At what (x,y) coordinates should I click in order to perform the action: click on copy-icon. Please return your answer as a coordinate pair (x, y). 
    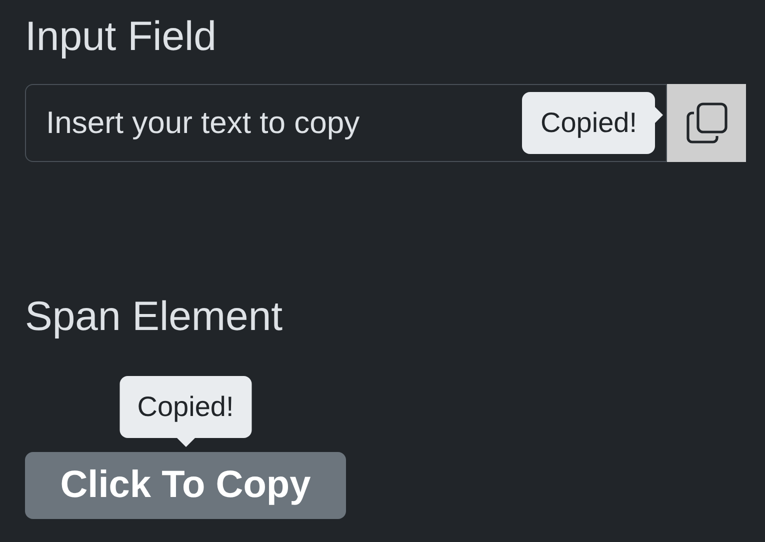
    Looking at the image, I should click on (707, 123).